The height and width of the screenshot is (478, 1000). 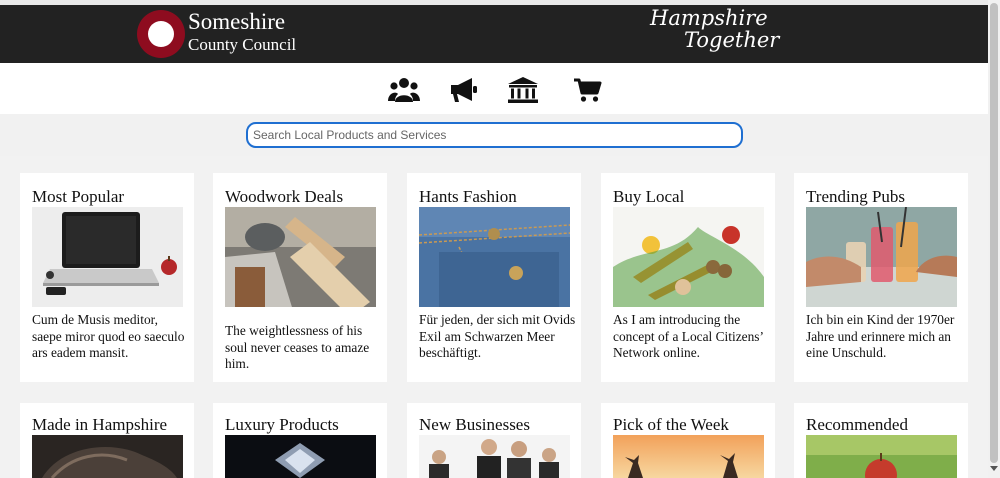 I want to click on card-title: Hants Fashion, so click(x=468, y=197).